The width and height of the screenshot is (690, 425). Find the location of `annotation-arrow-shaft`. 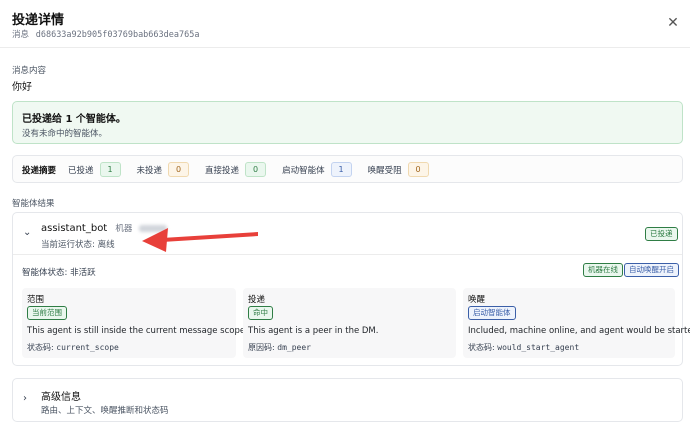

annotation-arrow-shaft is located at coordinates (210, 237).